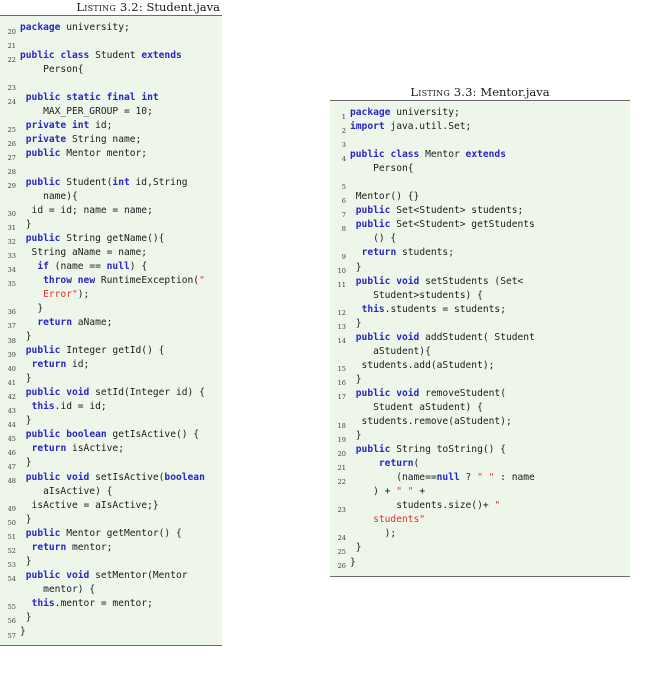 The height and width of the screenshot is (698, 665). Describe the element at coordinates (86, 210) in the screenshot. I see `code-token: id = id; name = name;` at that location.